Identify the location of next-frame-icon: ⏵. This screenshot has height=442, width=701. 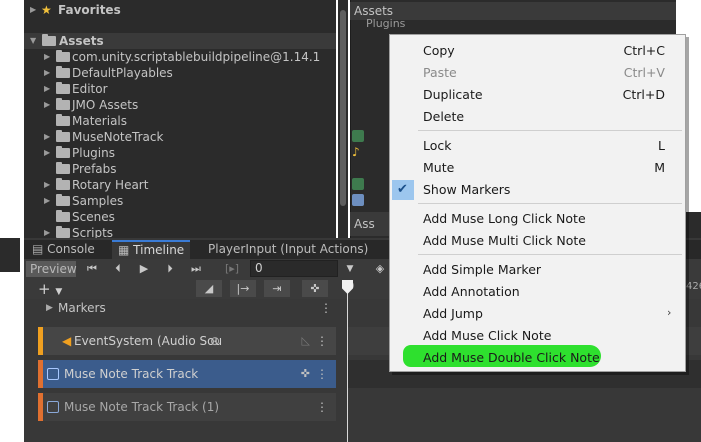
(170, 269).